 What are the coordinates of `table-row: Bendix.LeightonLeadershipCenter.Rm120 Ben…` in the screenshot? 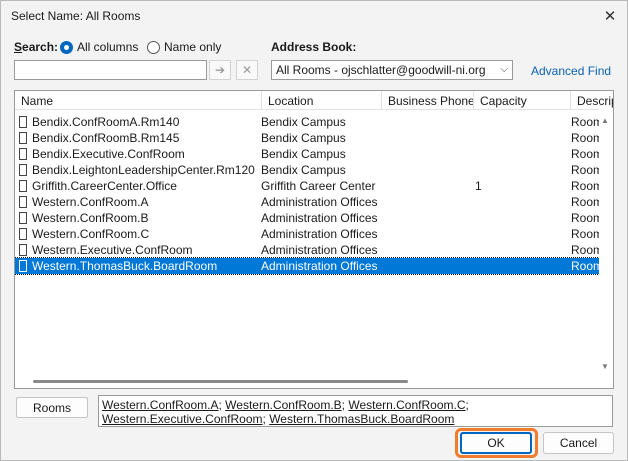 It's located at (308, 170).